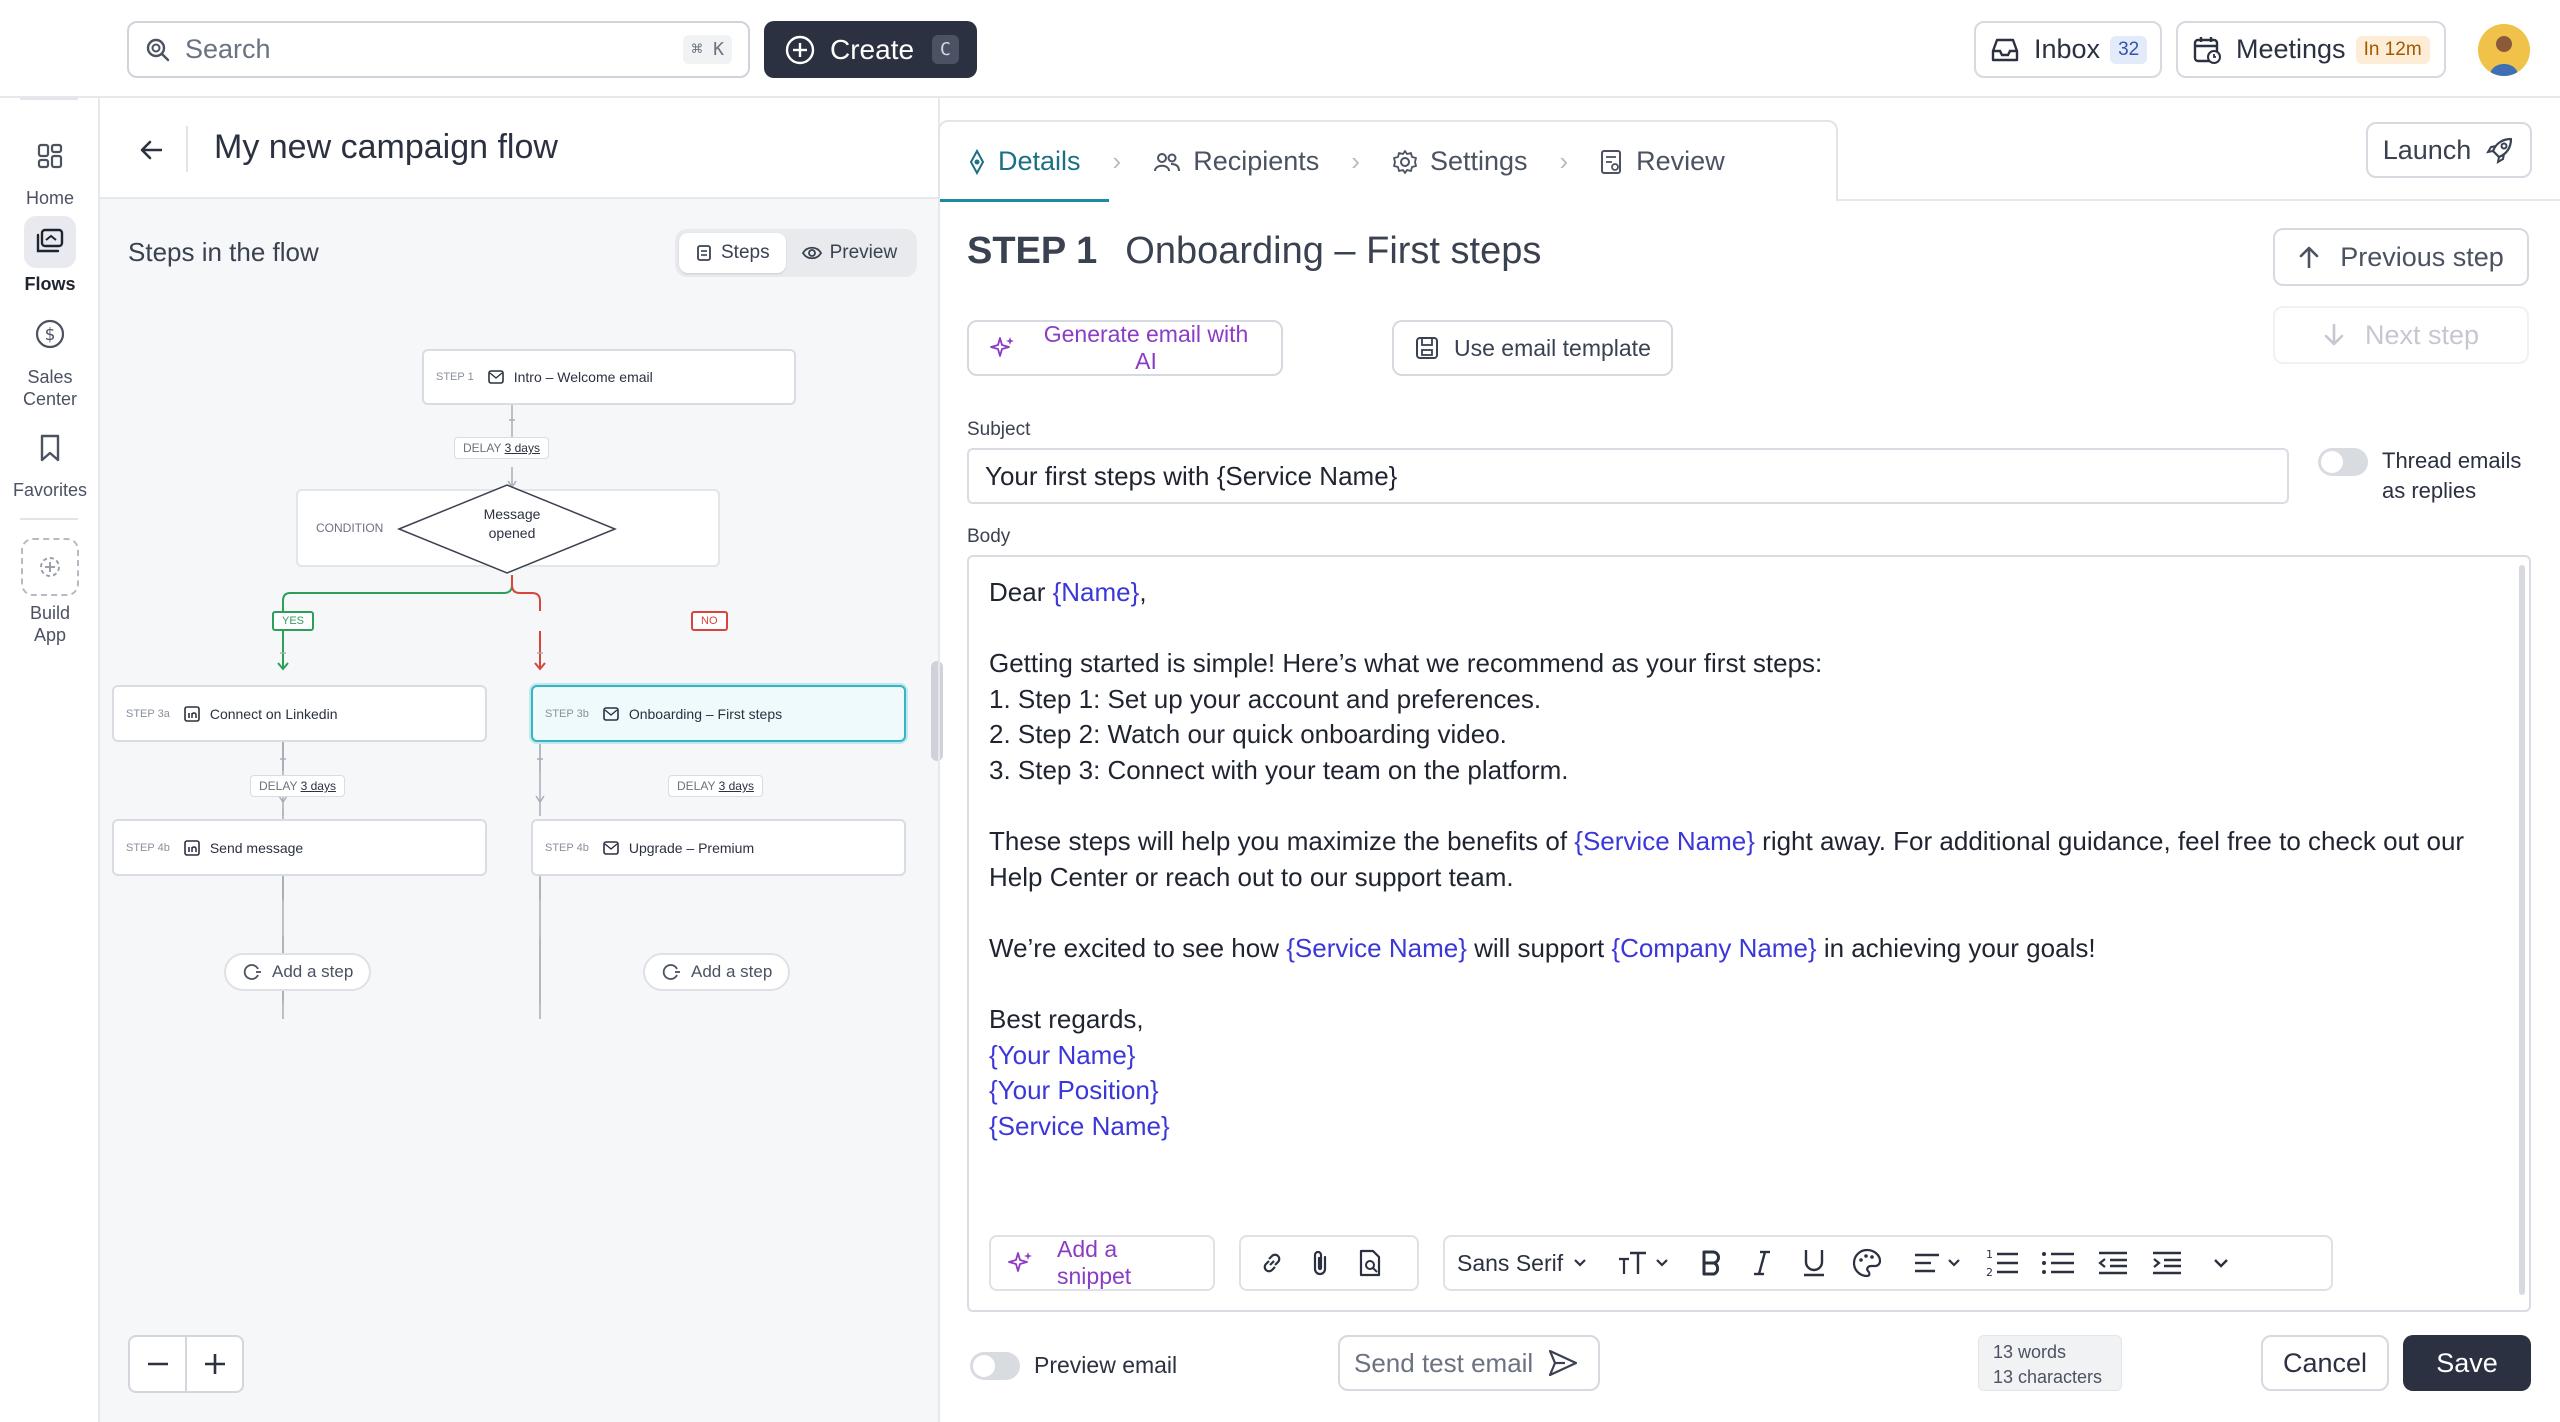  I want to click on meetings-time-badge: In 12m, so click(2392, 49).